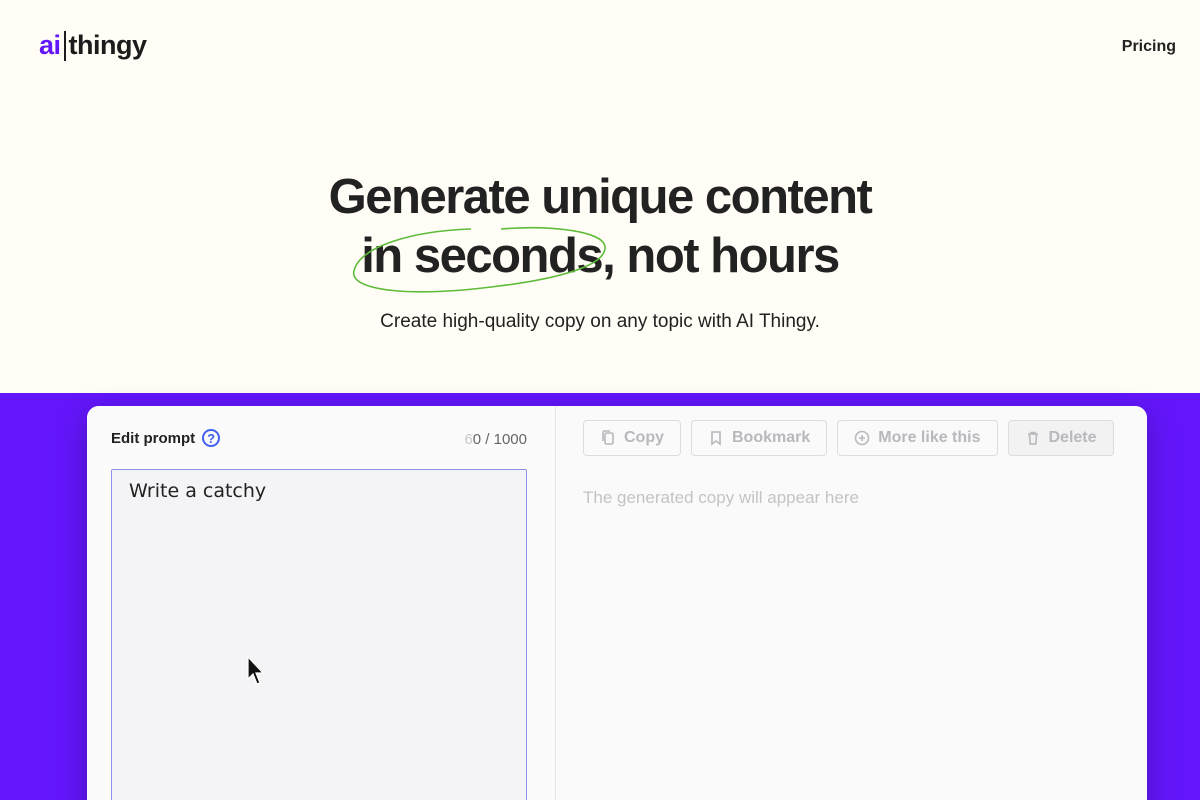 The image size is (1200, 800). I want to click on headline-line-2: in seconds, not hours, so click(600, 260).